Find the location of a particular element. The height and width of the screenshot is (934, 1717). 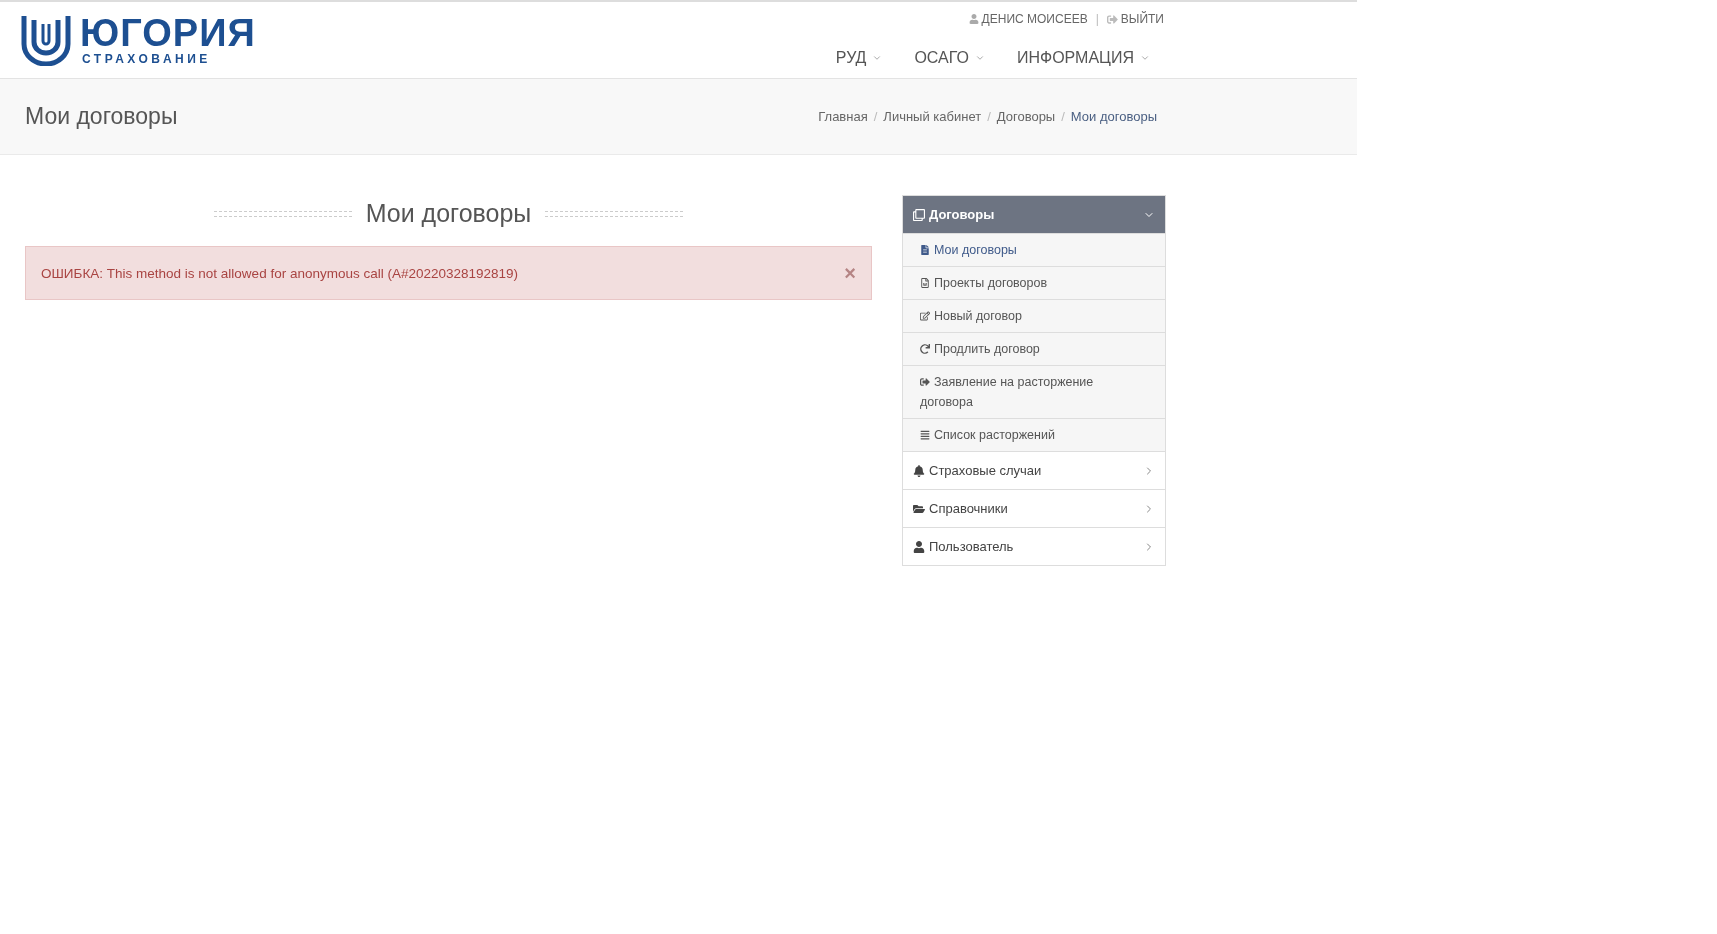

group-label: Пользователь is located at coordinates (971, 546).